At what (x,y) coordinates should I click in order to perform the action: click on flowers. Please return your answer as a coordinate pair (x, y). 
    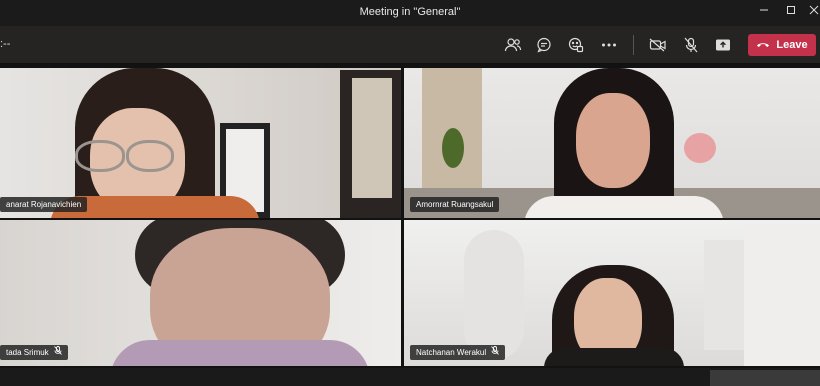
    Looking at the image, I should click on (700, 148).